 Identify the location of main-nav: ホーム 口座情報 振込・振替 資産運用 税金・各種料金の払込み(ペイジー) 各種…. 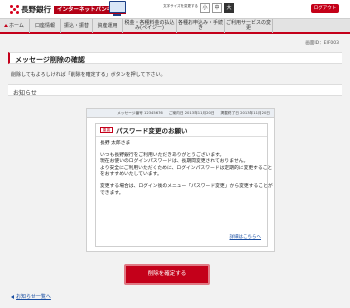
(175, 26).